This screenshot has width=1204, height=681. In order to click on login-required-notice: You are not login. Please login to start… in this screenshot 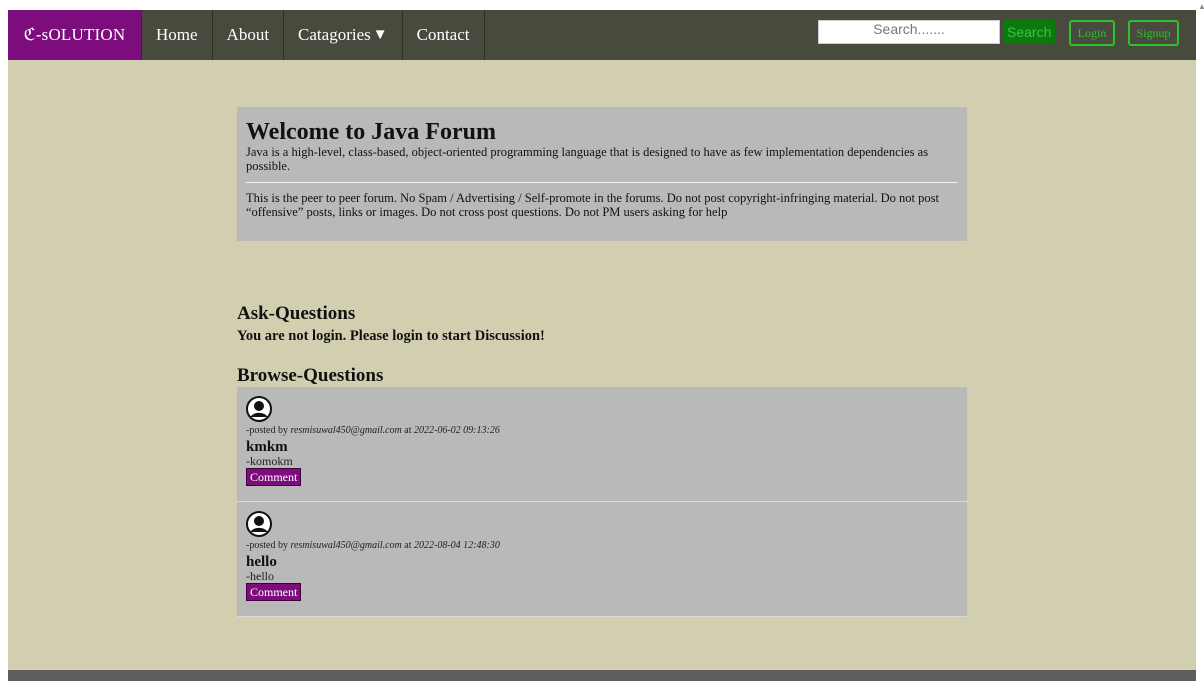, I will do `click(391, 336)`.